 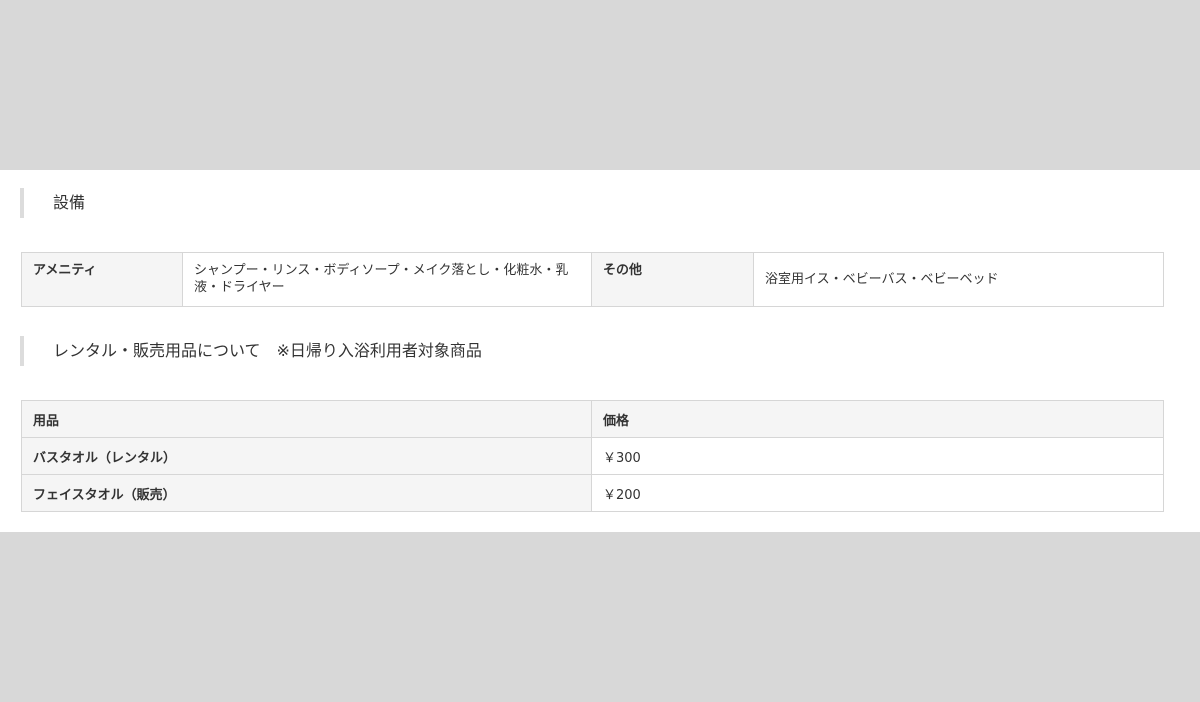 I want to click on price-cell: ￥200, so click(x=877, y=493).